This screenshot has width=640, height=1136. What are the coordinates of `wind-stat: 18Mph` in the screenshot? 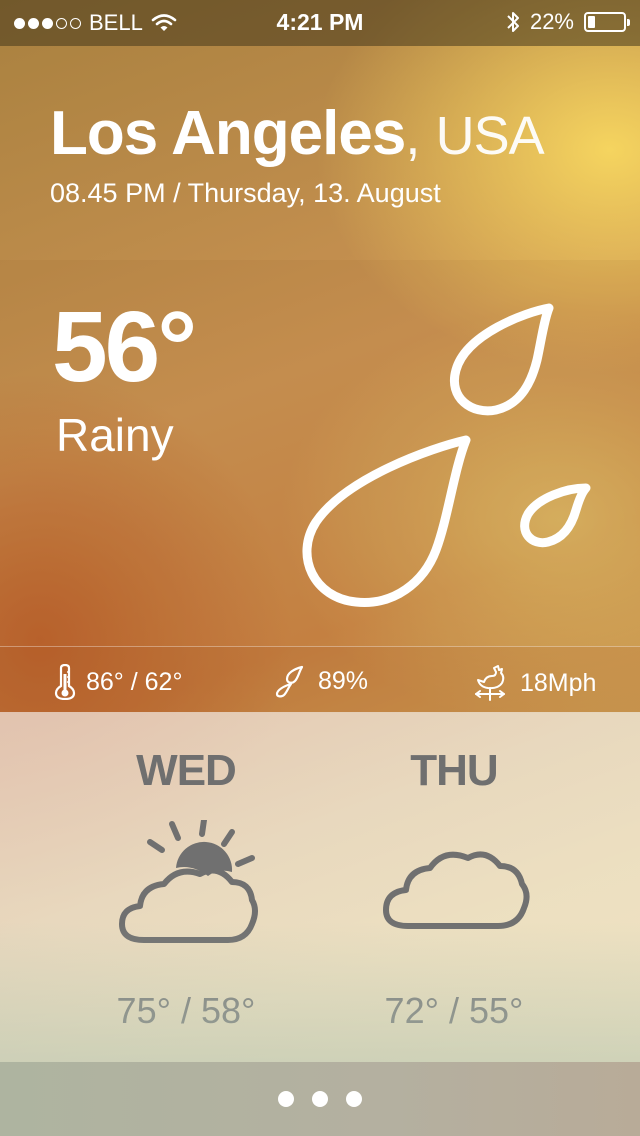 It's located at (534, 683).